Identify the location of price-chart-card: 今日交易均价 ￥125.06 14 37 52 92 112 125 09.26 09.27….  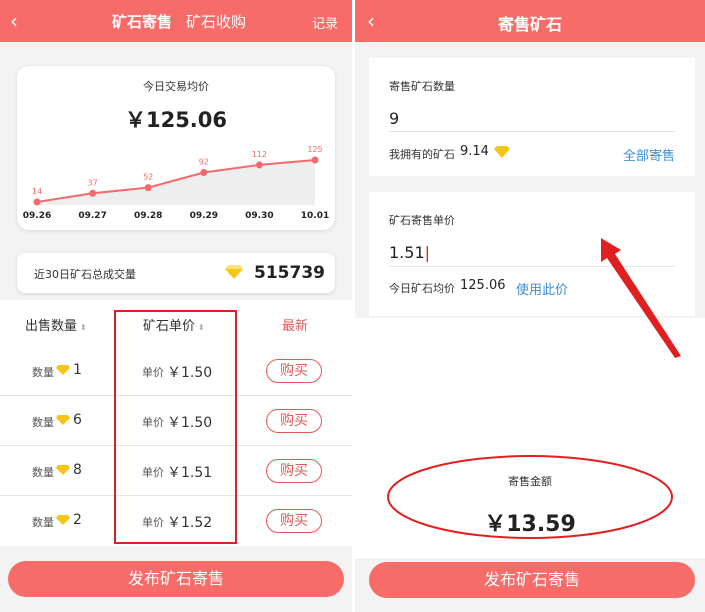
(176, 148).